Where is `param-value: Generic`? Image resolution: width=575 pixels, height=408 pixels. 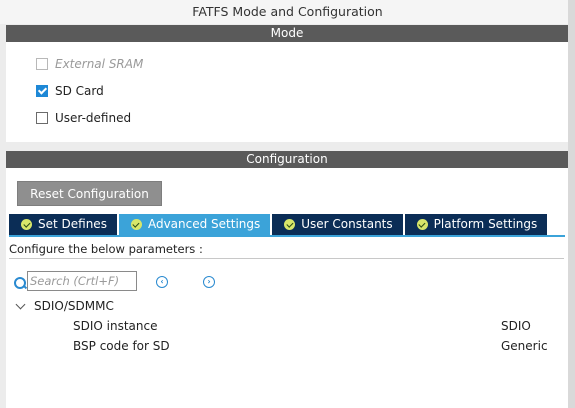
param-value: Generic is located at coordinates (524, 346).